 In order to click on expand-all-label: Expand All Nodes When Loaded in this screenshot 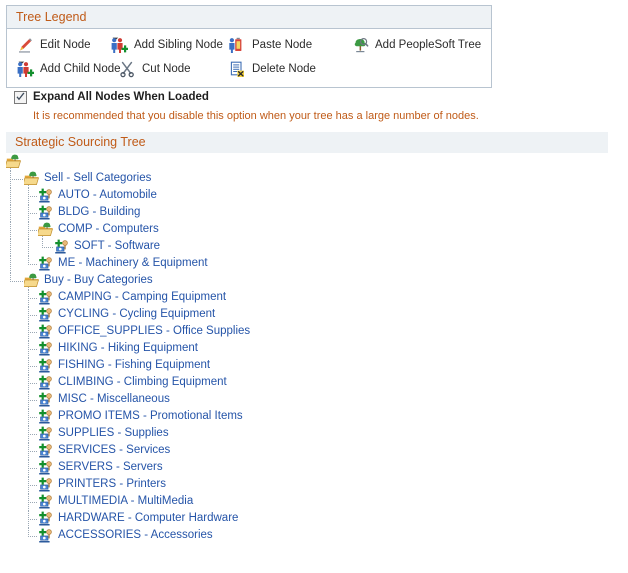, I will do `click(121, 97)`.